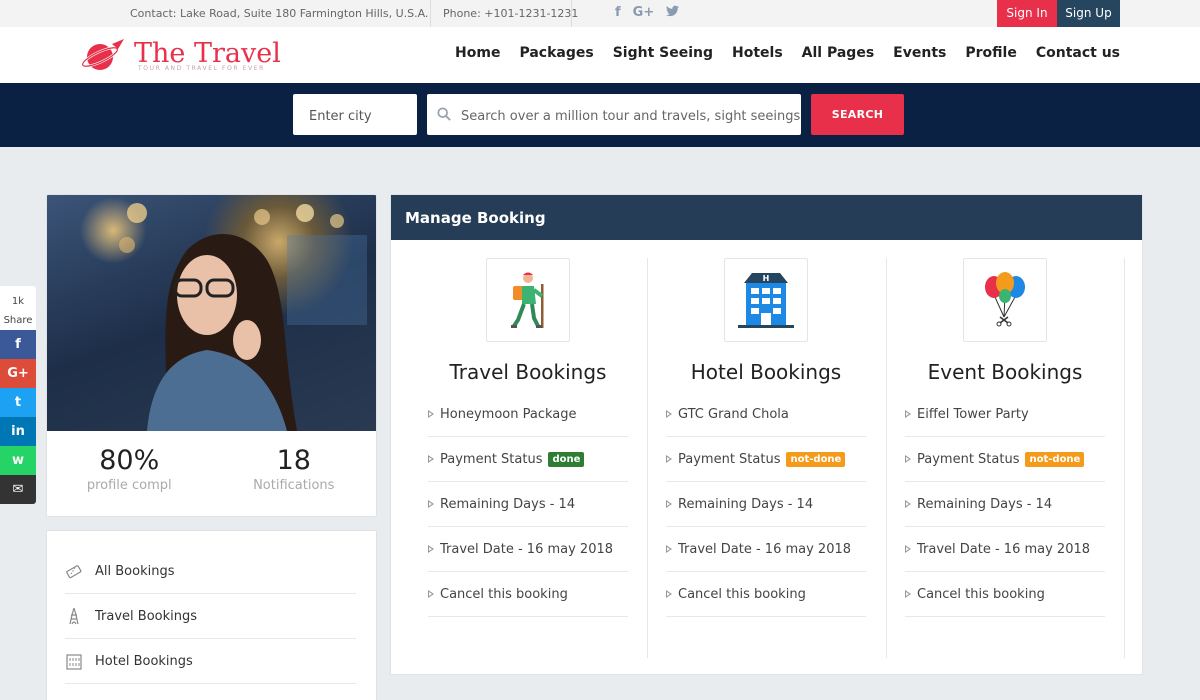 Image resolution: width=1200 pixels, height=700 pixels. Describe the element at coordinates (673, 13) in the screenshot. I see `twitter-icon` at that location.